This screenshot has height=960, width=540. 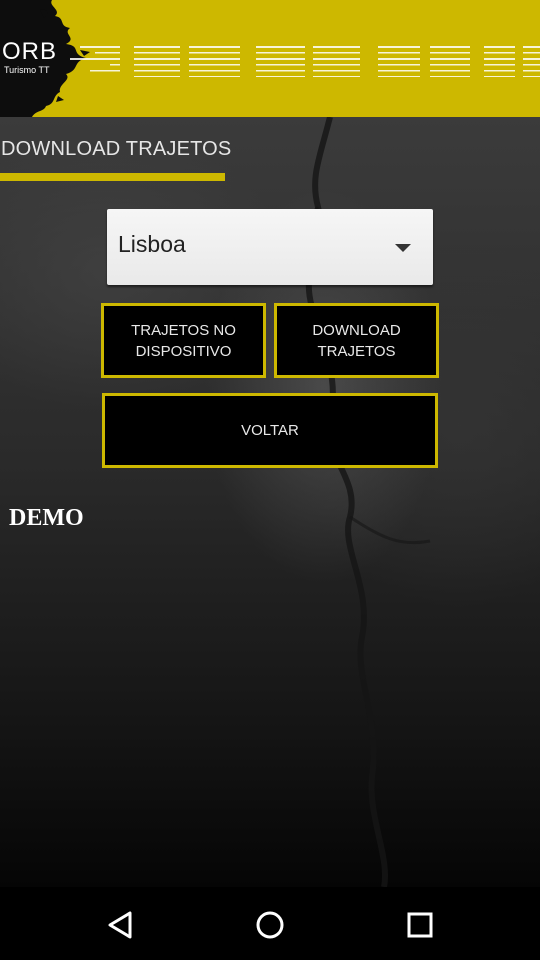 I want to click on app-logo: ORB Turismo TT, so click(x=30, y=57).